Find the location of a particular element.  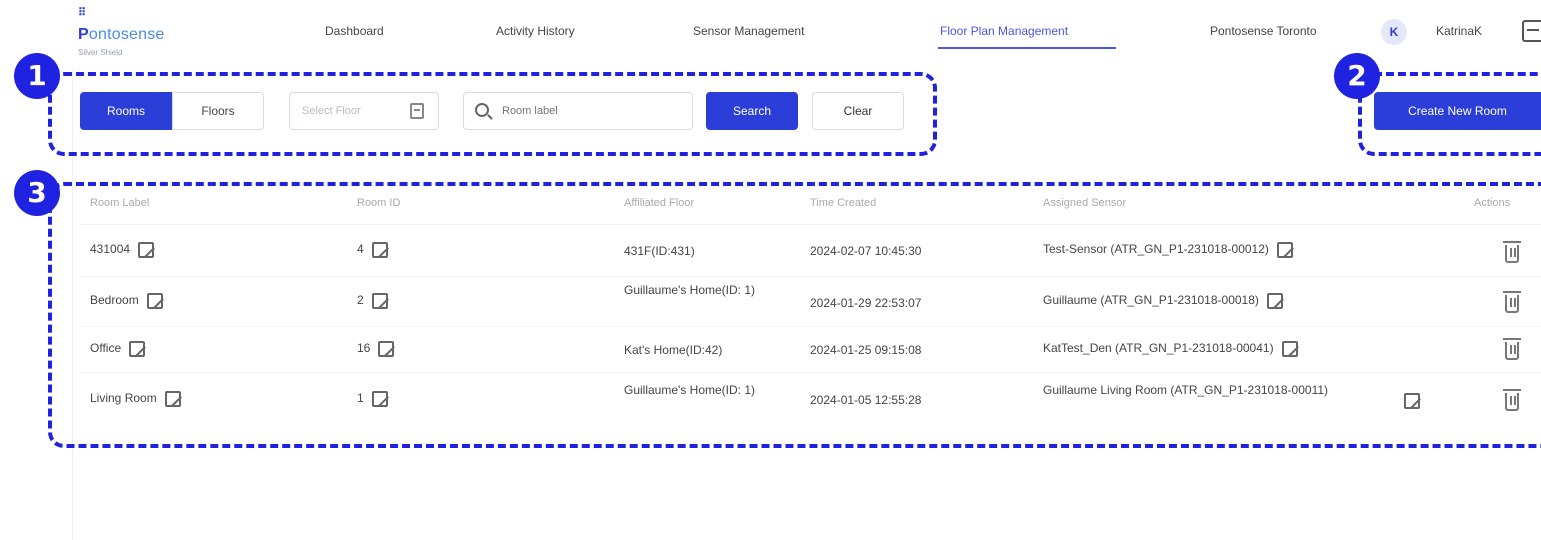

callout-badge-3: 3 is located at coordinates (37, 193).